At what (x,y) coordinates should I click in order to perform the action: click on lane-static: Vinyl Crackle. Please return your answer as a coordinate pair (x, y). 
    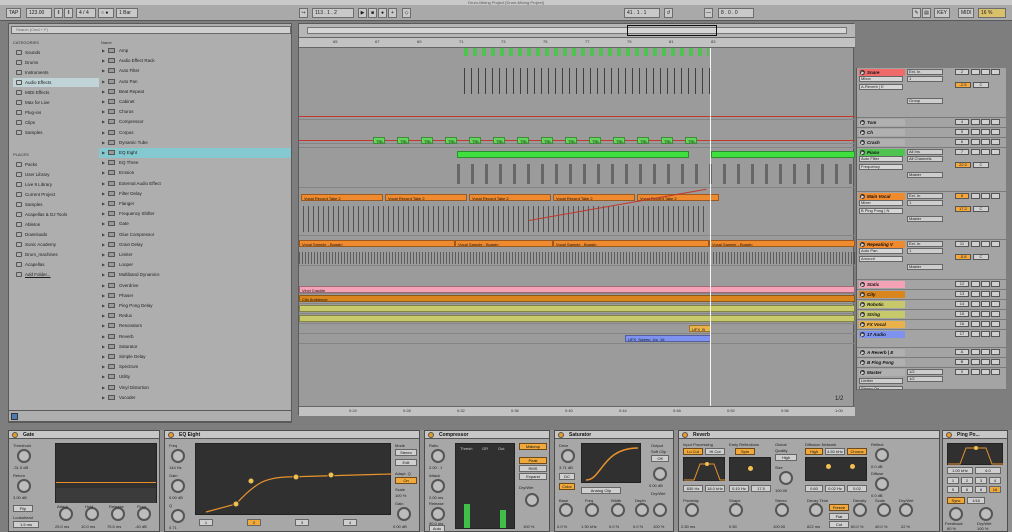
    Looking at the image, I should click on (577, 280).